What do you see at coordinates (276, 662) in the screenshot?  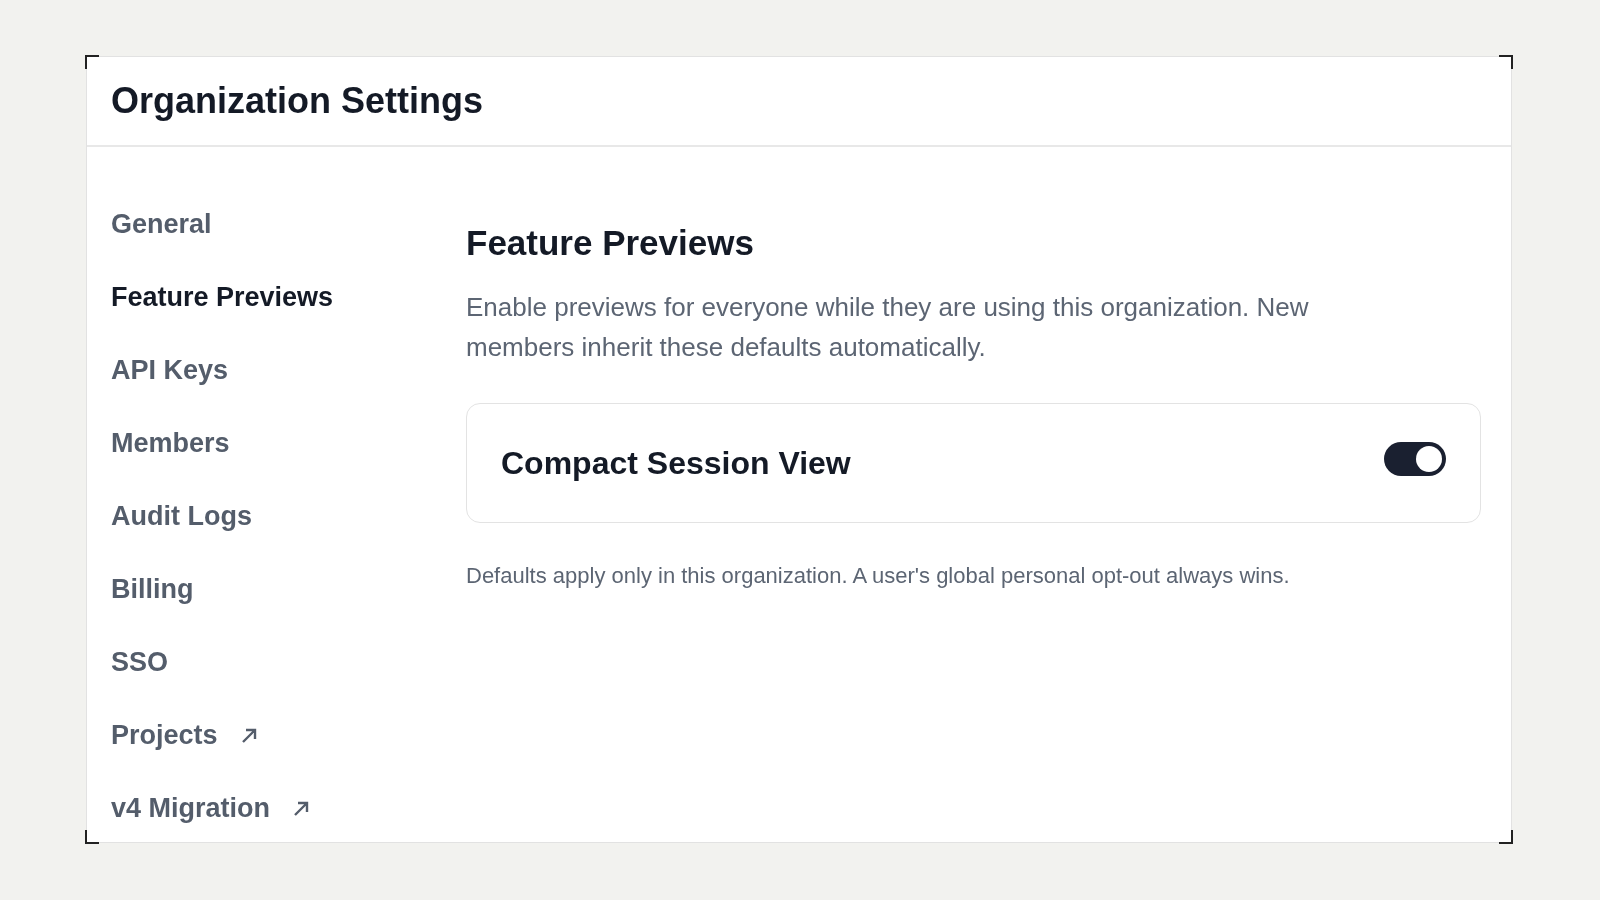 I see `sidebar-item: SSO` at bounding box center [276, 662].